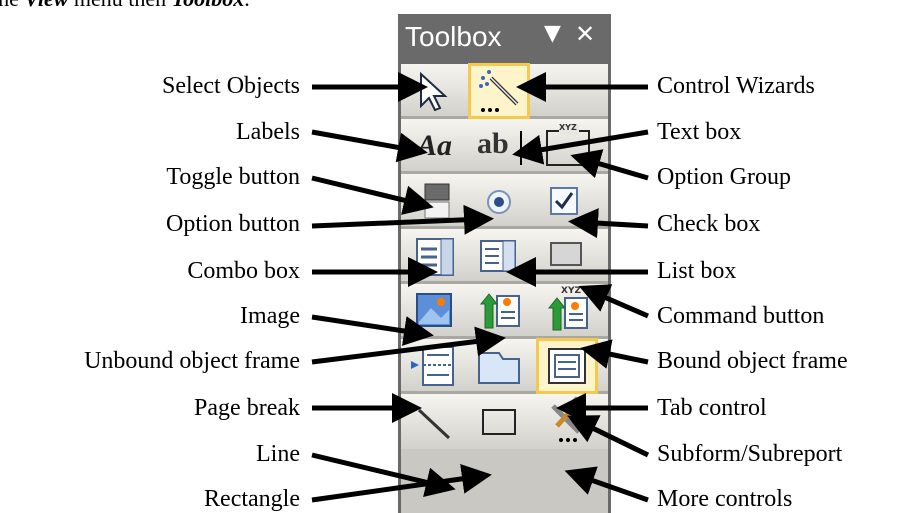 This screenshot has width=915, height=513. Describe the element at coordinates (736, 86) in the screenshot. I see `label-control-wizards: Control Wizards` at that location.